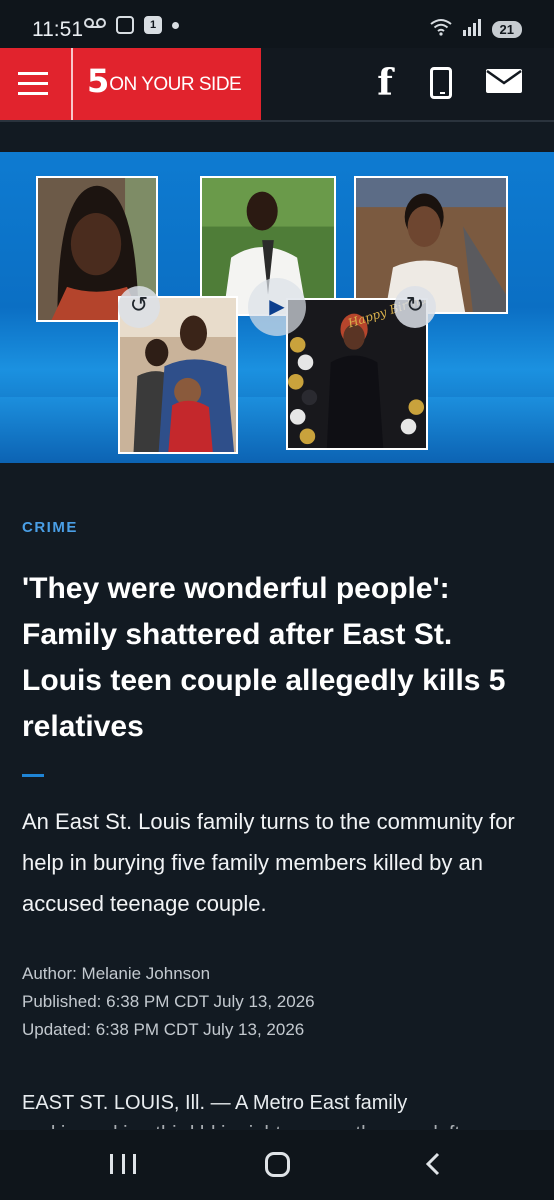 The image size is (554, 1200). I want to click on calendar-icon: 1, so click(153, 25).